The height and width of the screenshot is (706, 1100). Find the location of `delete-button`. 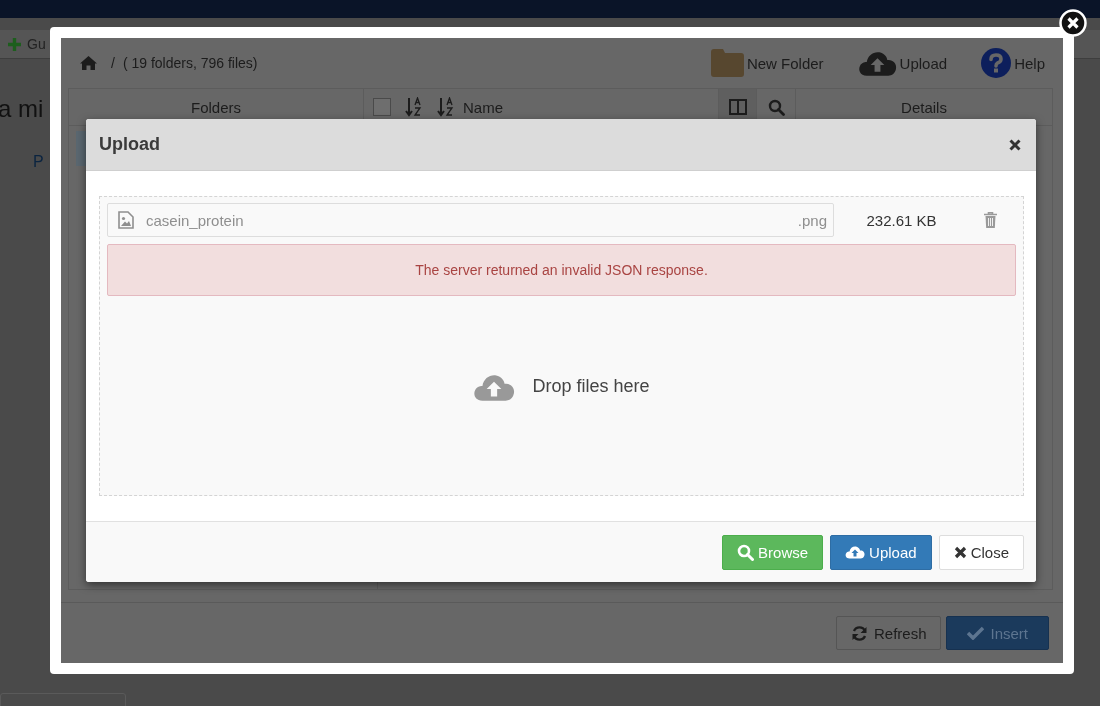

delete-button is located at coordinates (990, 220).